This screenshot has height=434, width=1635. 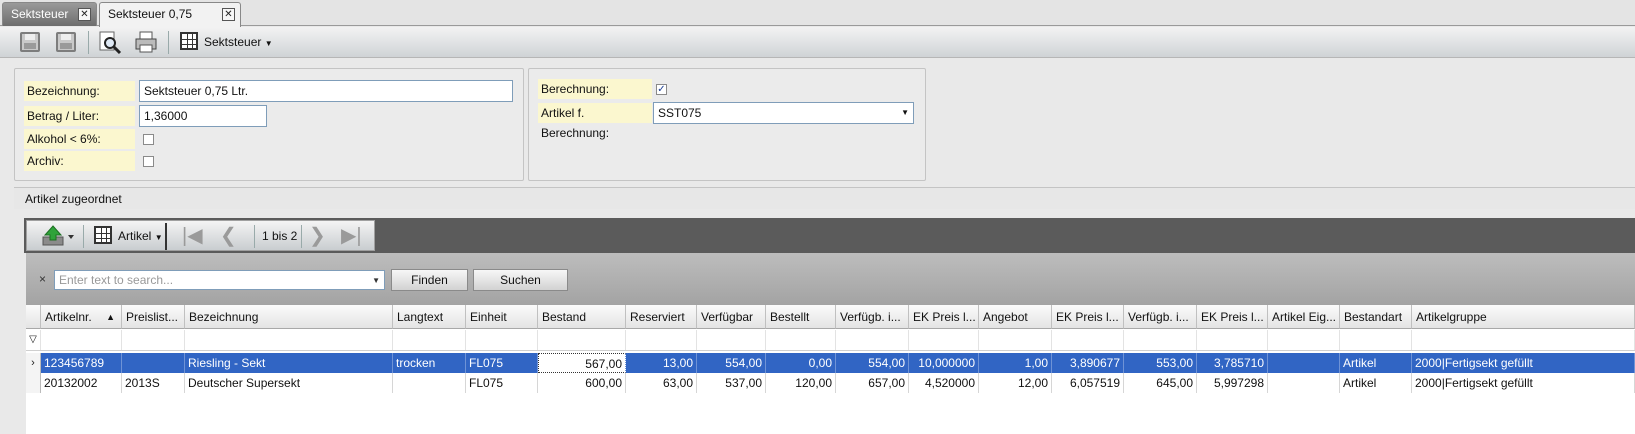 What do you see at coordinates (376, 281) in the screenshot?
I see `chevron-down-icon: ▼` at bounding box center [376, 281].